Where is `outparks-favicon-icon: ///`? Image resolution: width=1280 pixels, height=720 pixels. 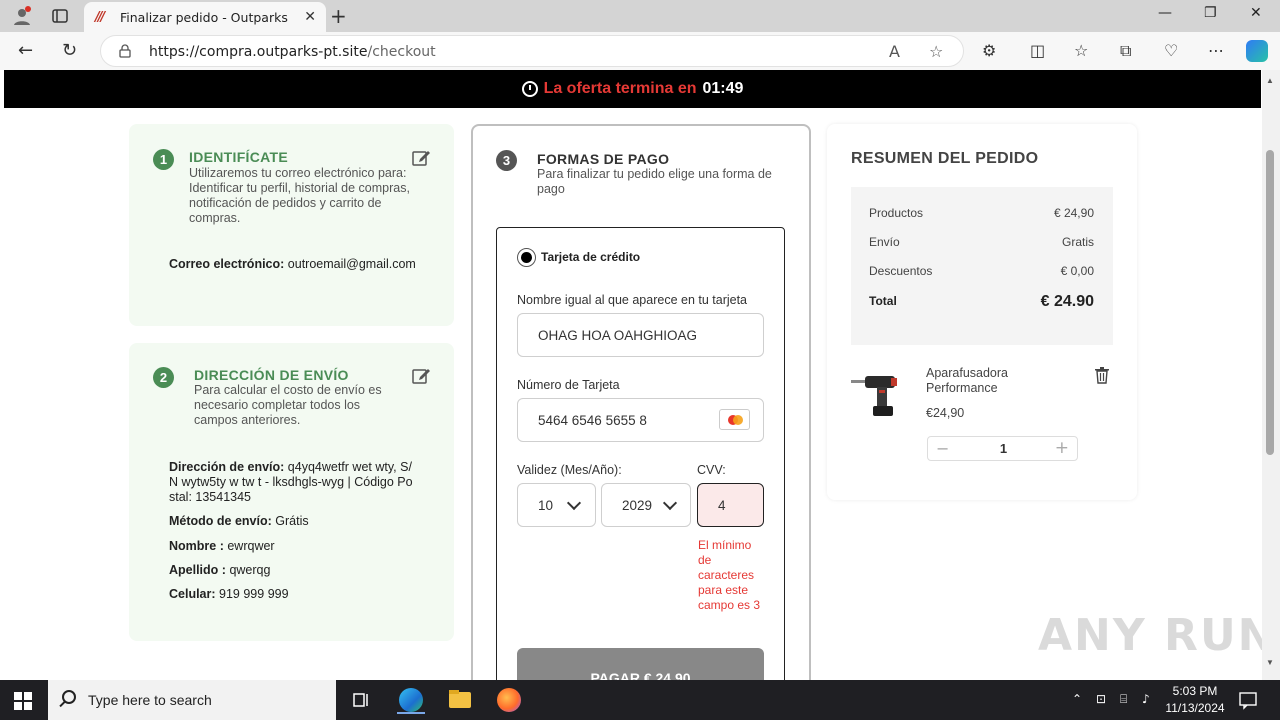
outparks-favicon-icon: /// is located at coordinates (100, 17).